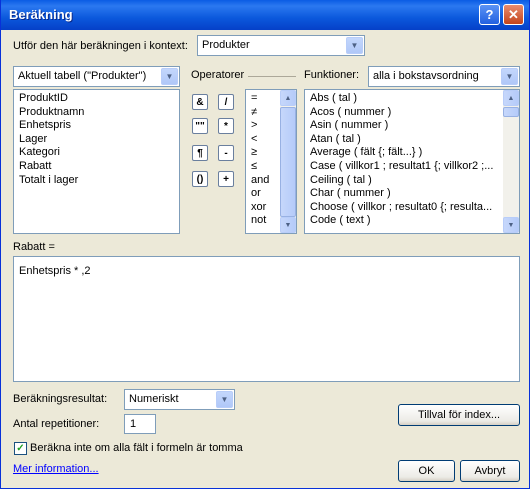  What do you see at coordinates (218, 75) in the screenshot?
I see `operators-label: Operatorer` at bounding box center [218, 75].